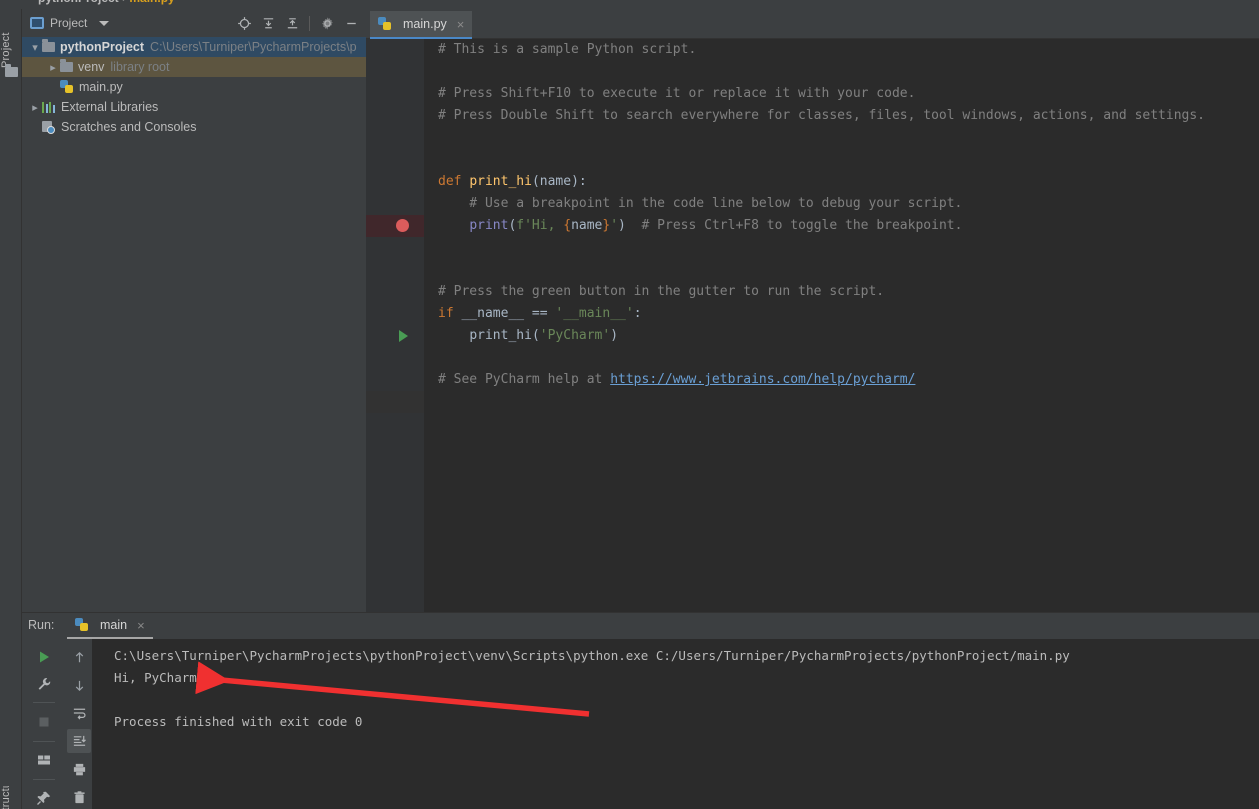 The width and height of the screenshot is (1259, 809). I want to click on console-line: Process finished with exit code 0, so click(238, 721).